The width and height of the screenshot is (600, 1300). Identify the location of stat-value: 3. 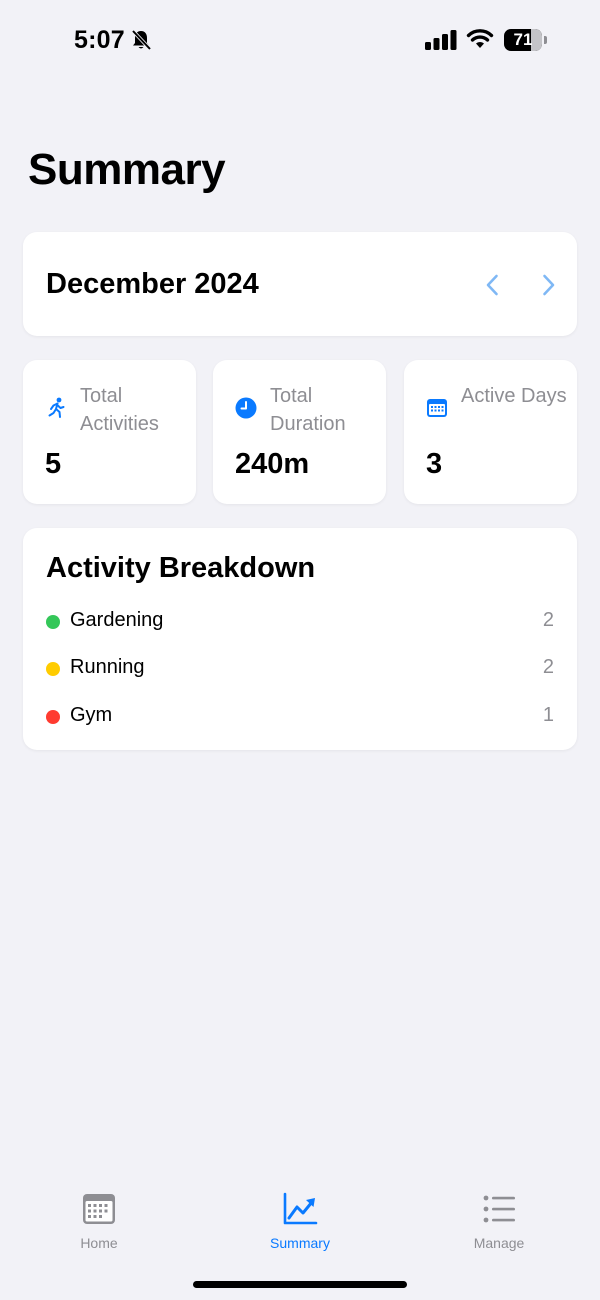
(434, 464).